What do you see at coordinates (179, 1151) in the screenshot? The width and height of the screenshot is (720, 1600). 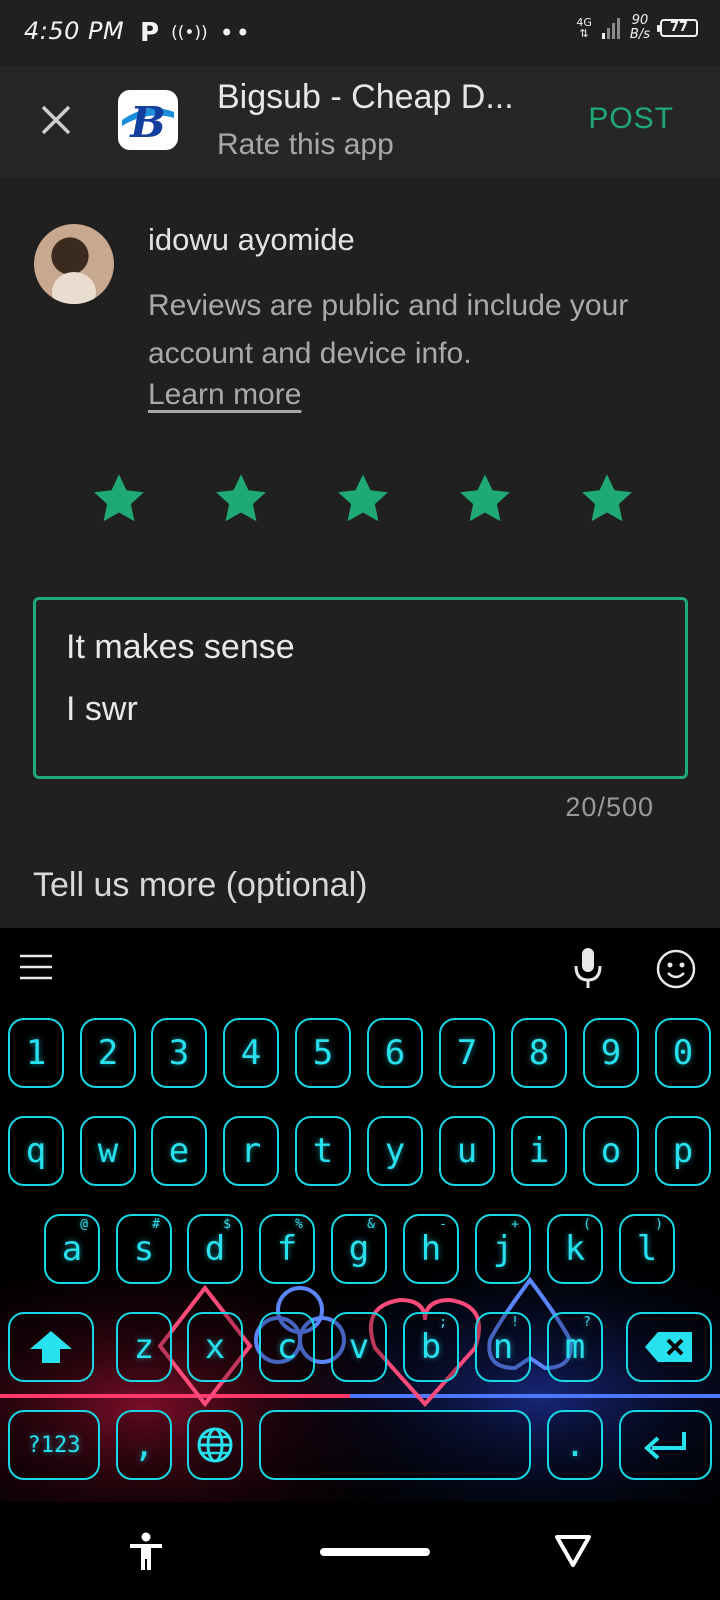 I see `key-e: e` at bounding box center [179, 1151].